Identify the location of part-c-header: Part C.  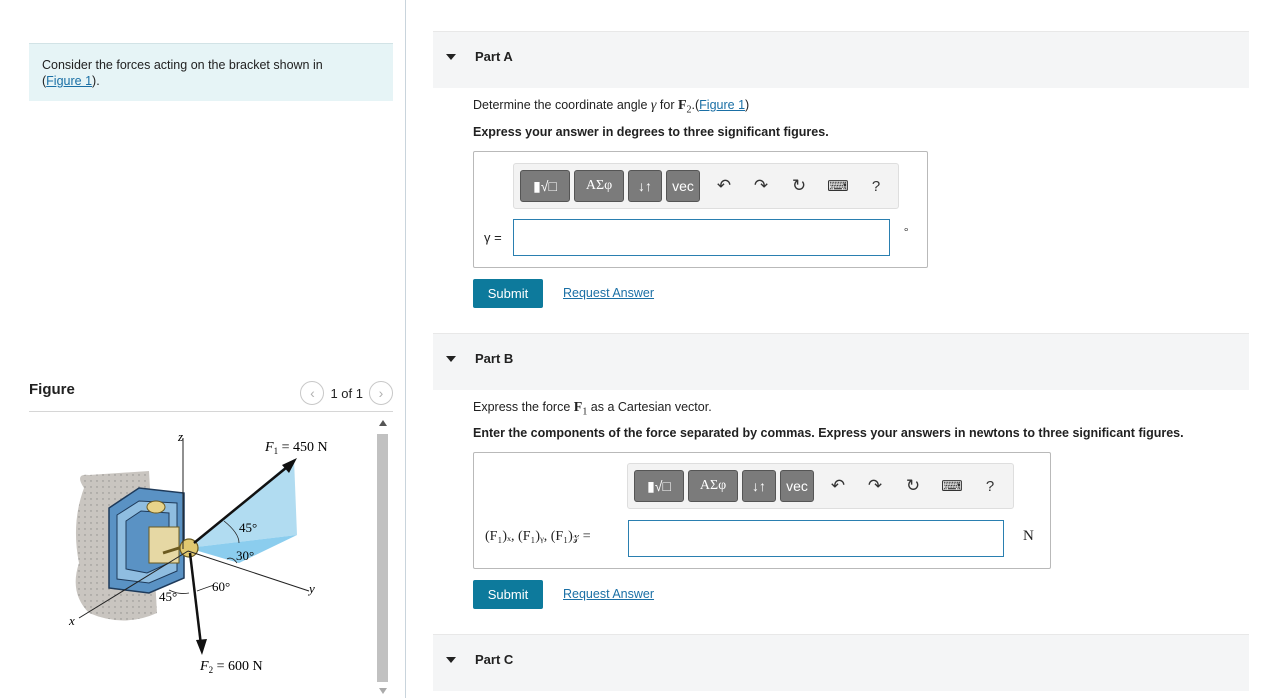
(841, 662).